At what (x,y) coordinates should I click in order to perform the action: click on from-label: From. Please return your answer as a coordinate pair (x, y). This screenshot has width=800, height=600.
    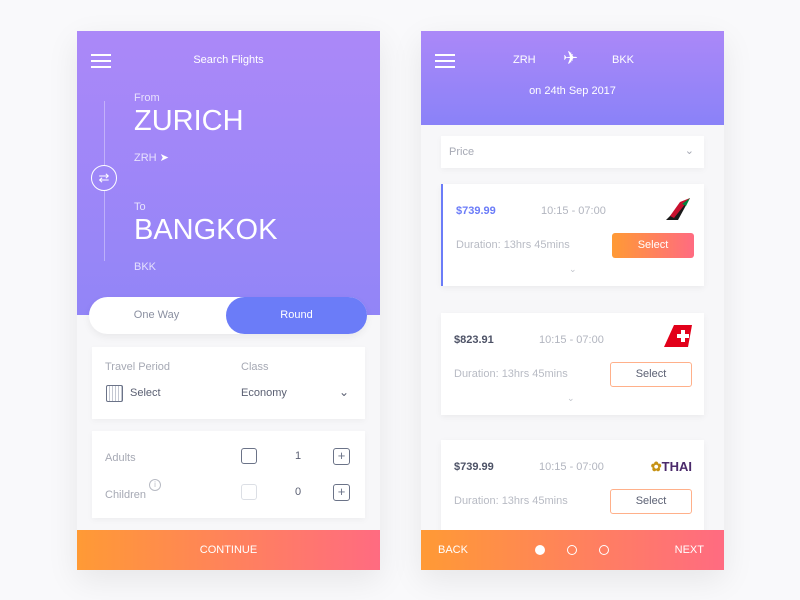
    Looking at the image, I should click on (147, 98).